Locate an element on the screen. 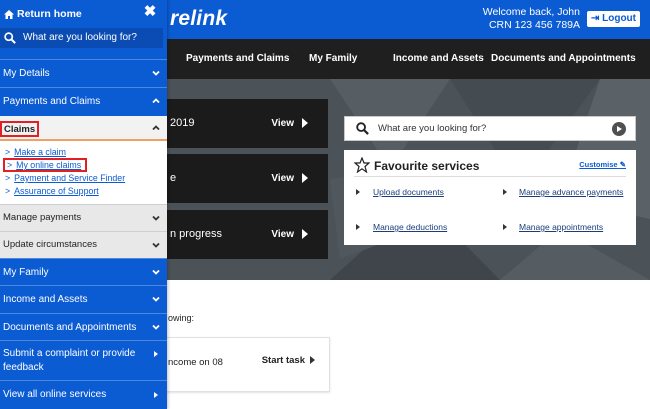 This screenshot has width=650, height=409. sidebar-item-submit-complaint: Submit a complaint or provide feedback is located at coordinates (83, 360).